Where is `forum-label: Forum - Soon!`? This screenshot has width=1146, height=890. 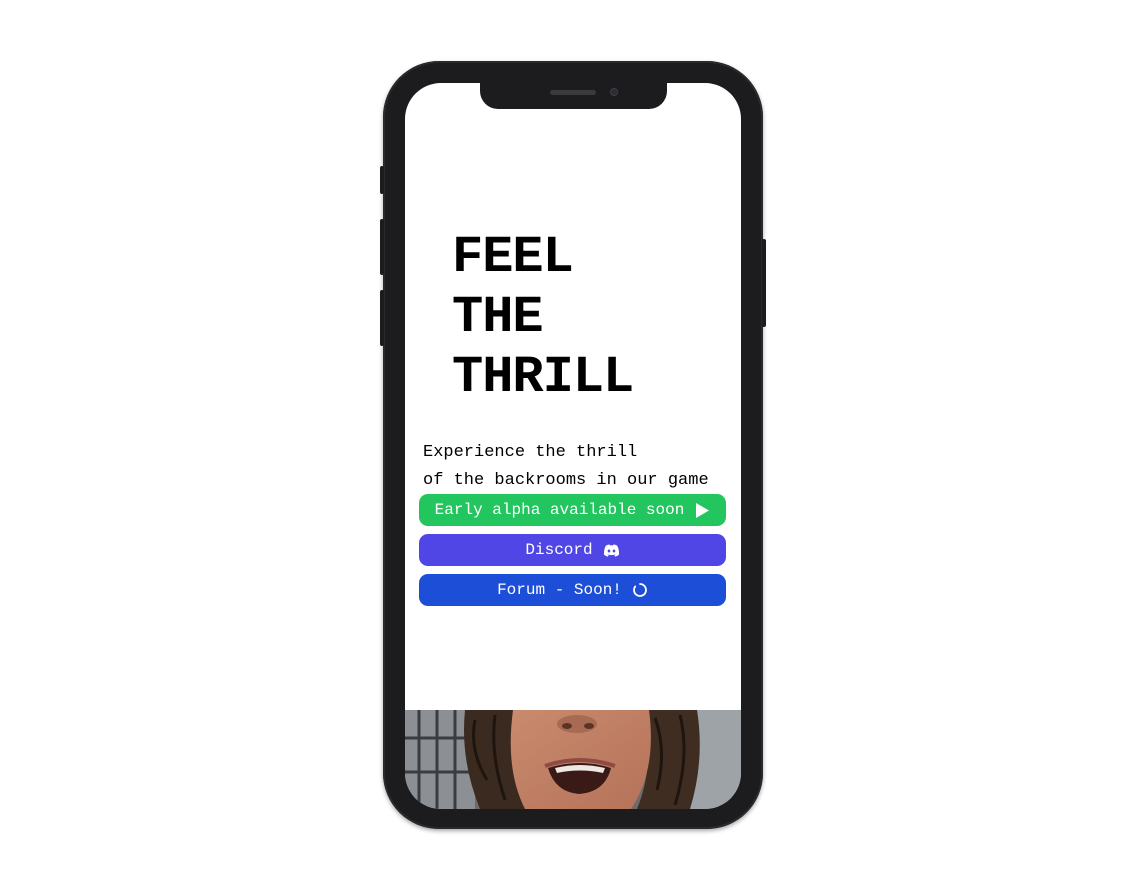
forum-label: Forum - Soon! is located at coordinates (559, 590).